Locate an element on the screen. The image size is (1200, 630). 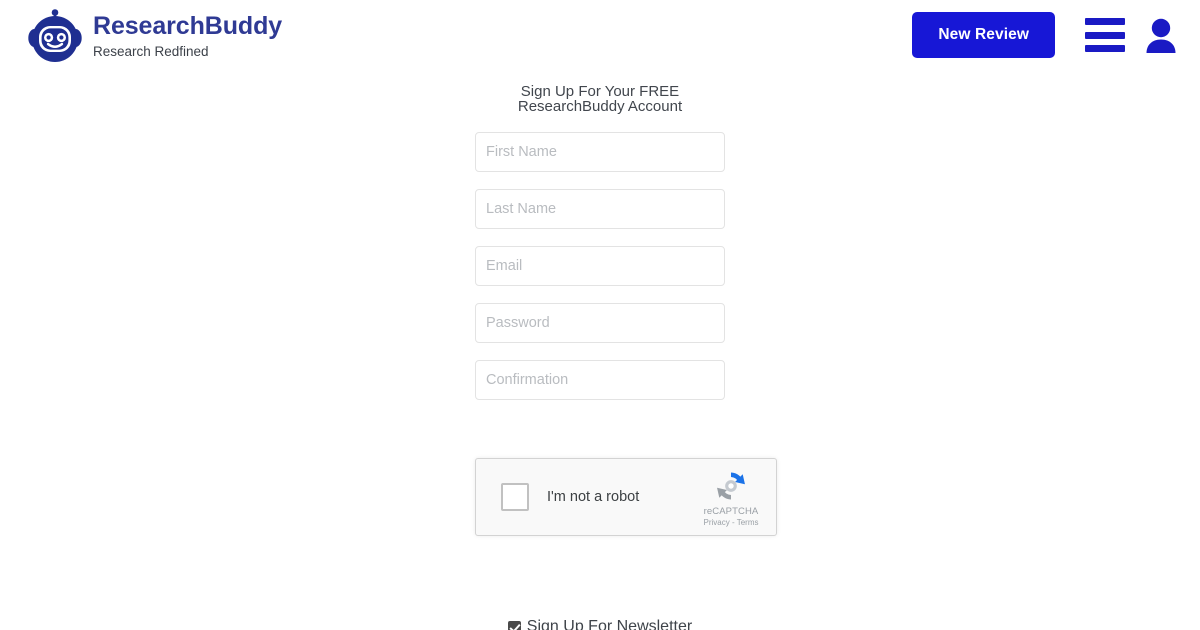
recaptcha-legal-links: Privacy - Terms is located at coordinates (731, 522).